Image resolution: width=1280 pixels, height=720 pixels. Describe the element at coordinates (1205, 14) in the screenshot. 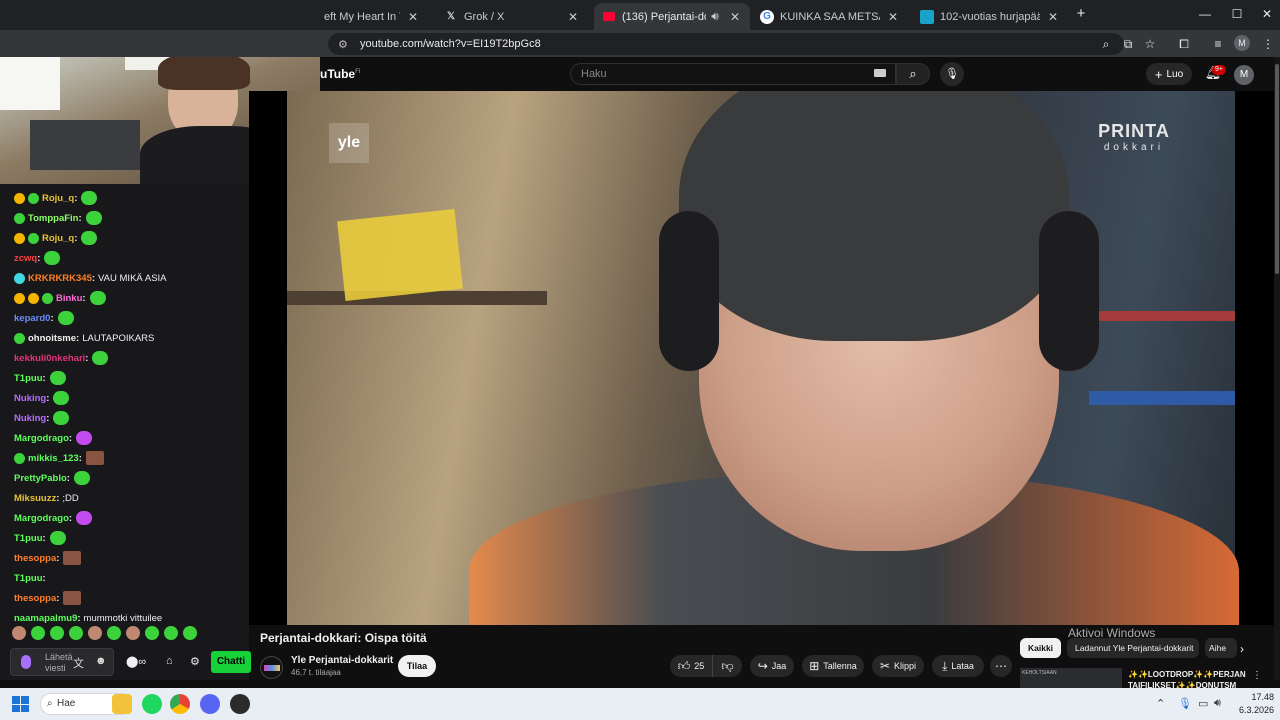

I see `minimize-button: —` at that location.